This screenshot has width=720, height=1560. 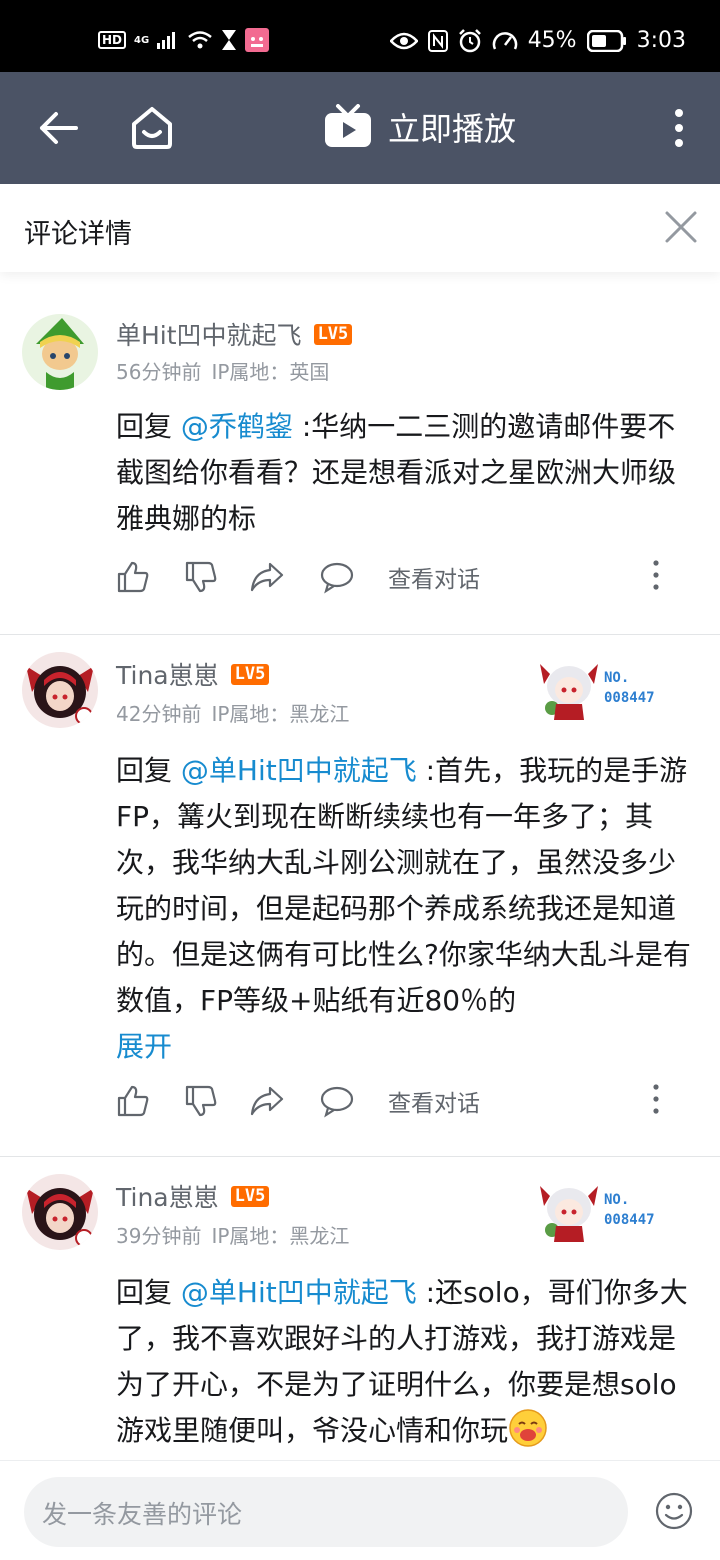 I want to click on status-right: 45% 3:03, so click(x=537, y=40).